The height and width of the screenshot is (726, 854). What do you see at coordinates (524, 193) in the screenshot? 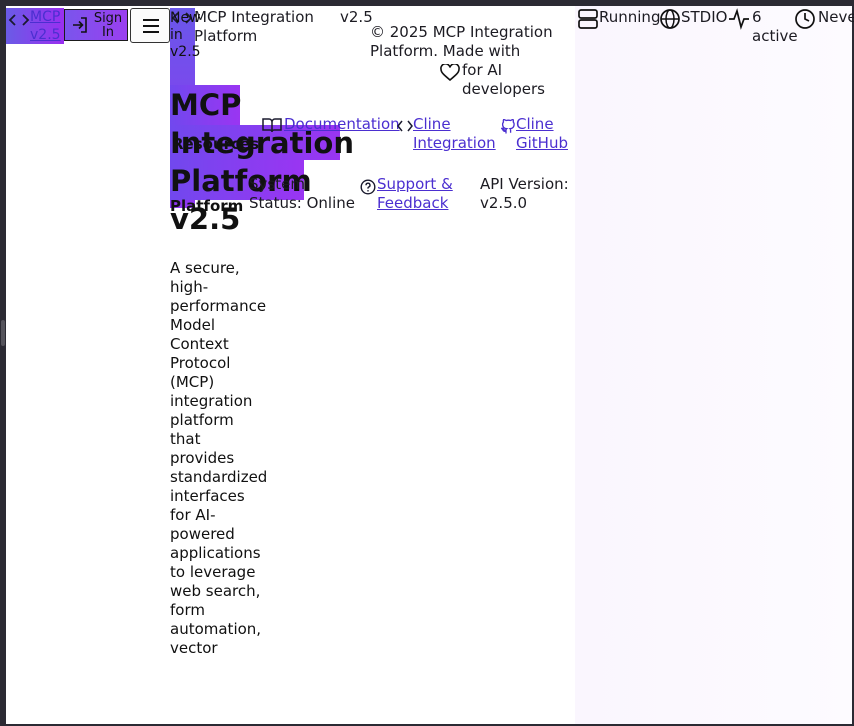
I see `api-version: API Version: v2.5.0` at bounding box center [524, 193].